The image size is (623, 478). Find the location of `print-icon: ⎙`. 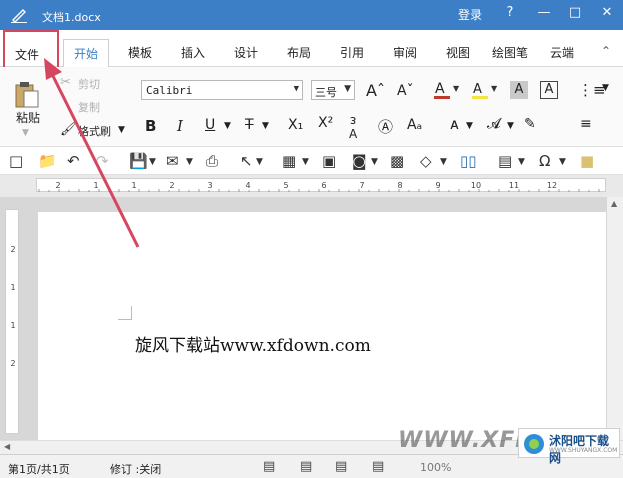

print-icon: ⎙ is located at coordinates (212, 161).